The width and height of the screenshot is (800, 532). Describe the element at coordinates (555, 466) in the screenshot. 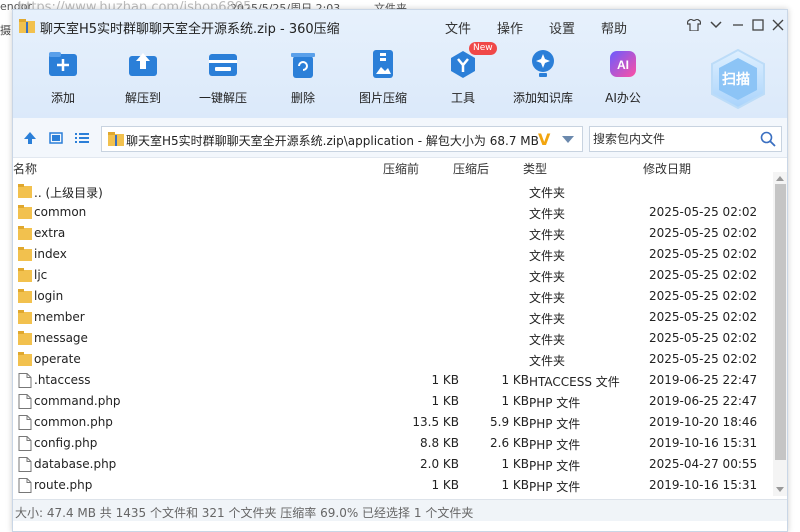

I see `file-type: PHP 文件` at that location.